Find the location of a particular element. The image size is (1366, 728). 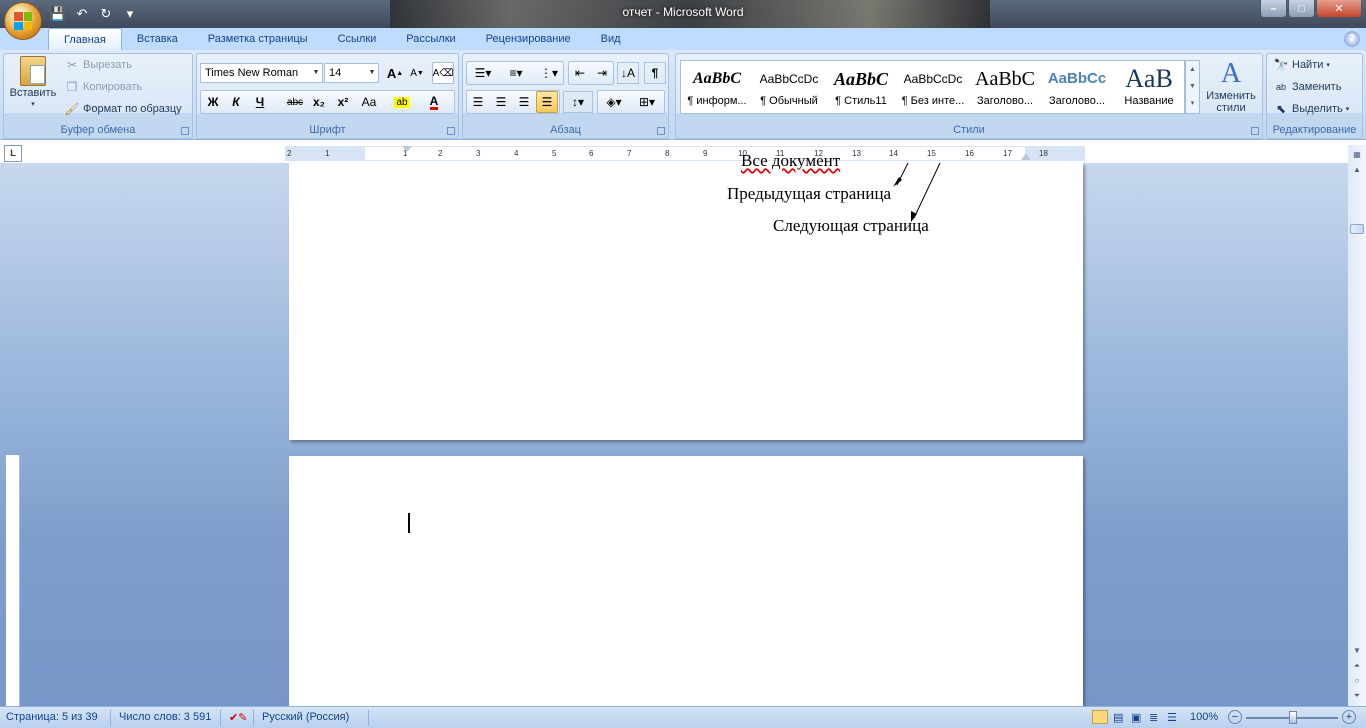

scroll-up-icon: ▲ is located at coordinates (1357, 170).